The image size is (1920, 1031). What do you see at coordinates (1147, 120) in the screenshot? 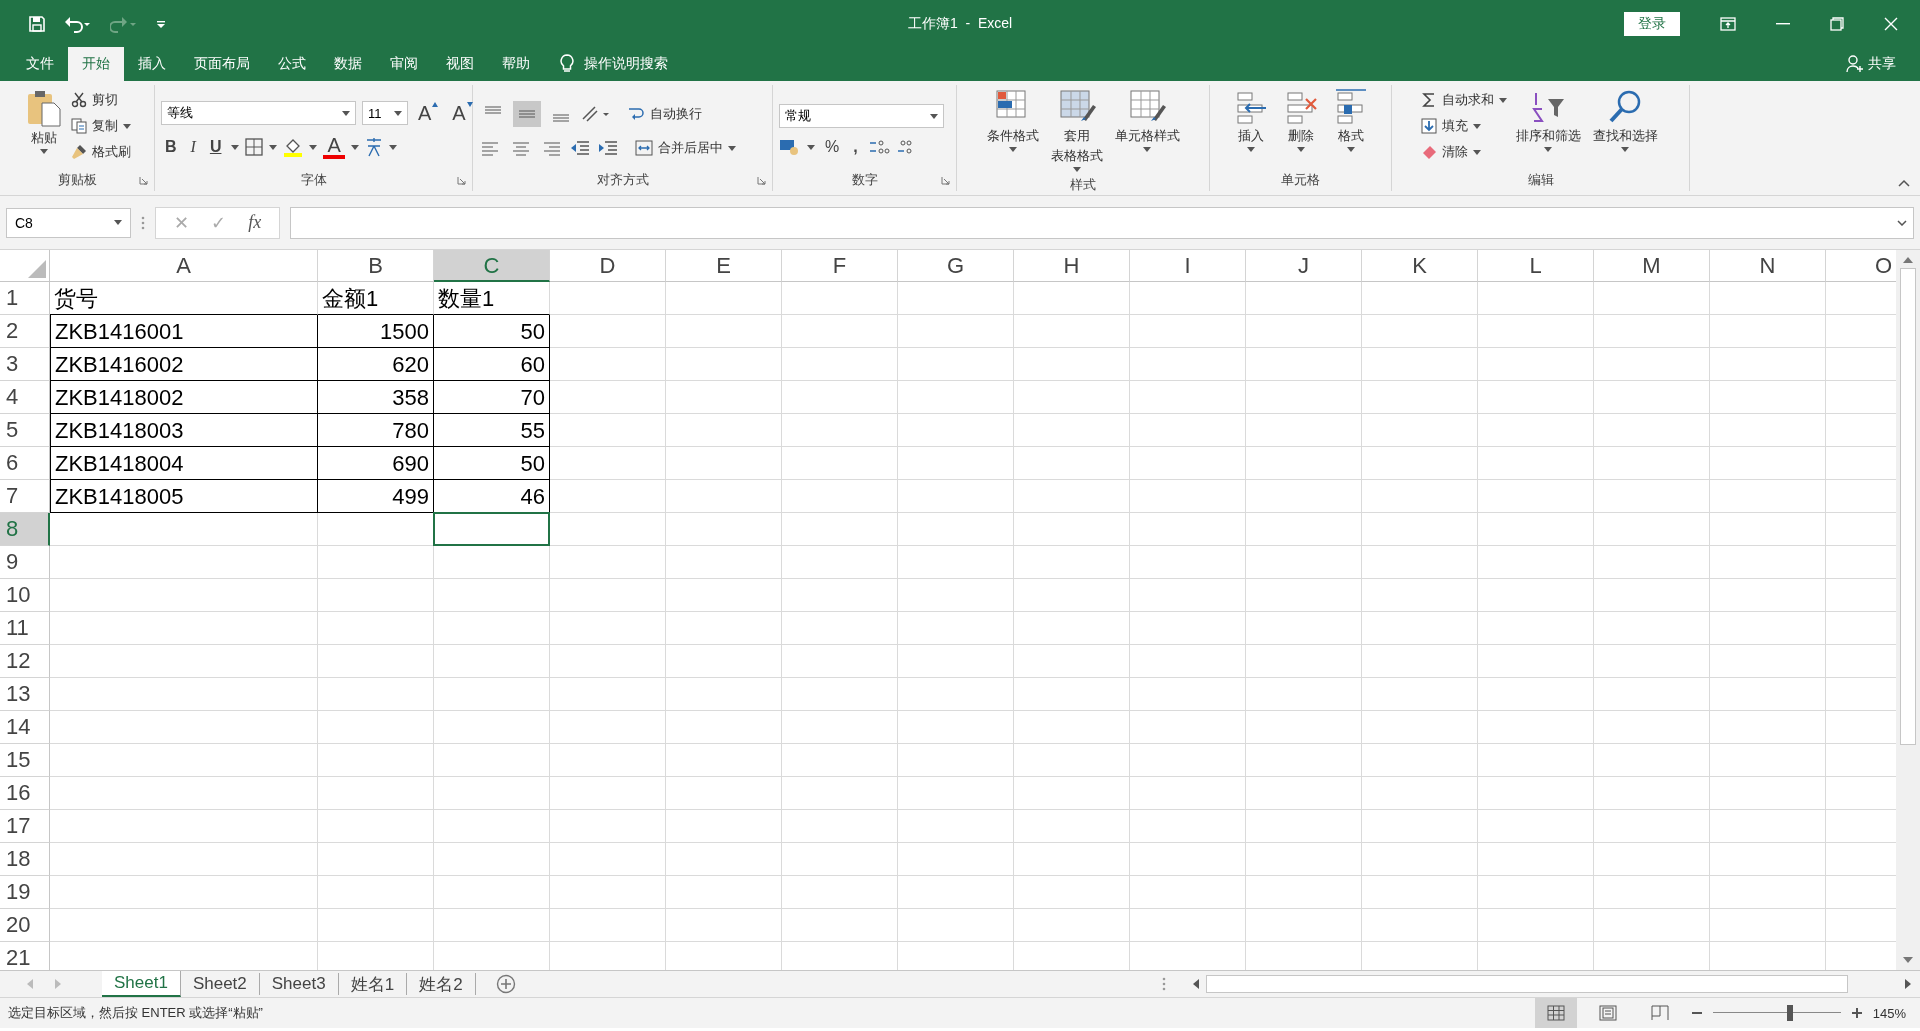
I see `style-button: 单元格样式` at bounding box center [1147, 120].